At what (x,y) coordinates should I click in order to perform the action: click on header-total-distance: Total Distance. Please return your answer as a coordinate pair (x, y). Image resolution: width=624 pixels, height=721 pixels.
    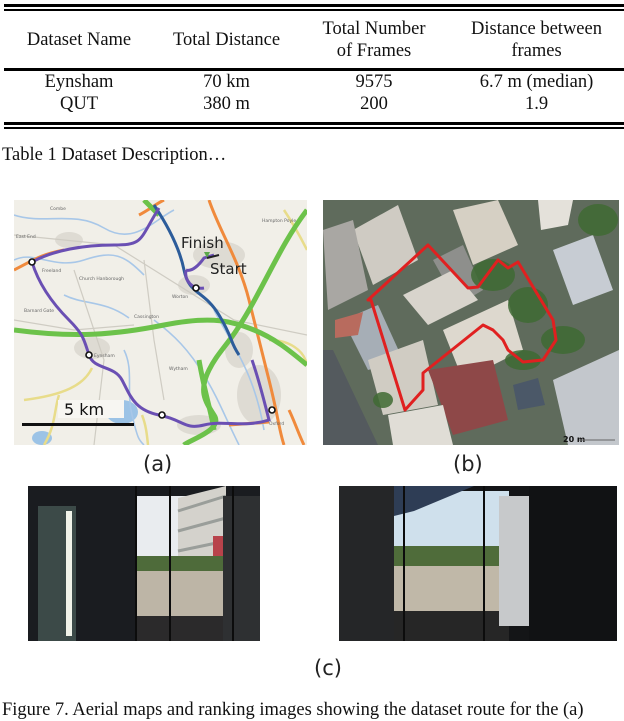
    Looking at the image, I should click on (226, 39).